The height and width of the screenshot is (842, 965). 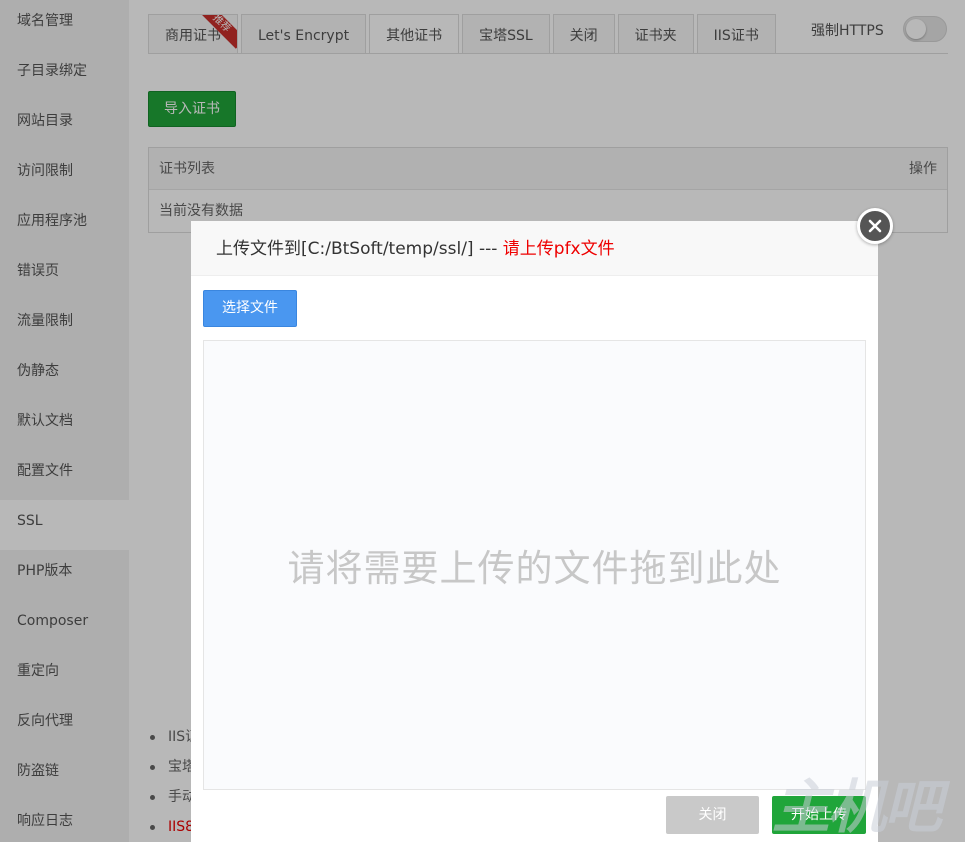 What do you see at coordinates (534, 568) in the screenshot?
I see `drop-hint: 请将需要上传的文件拖到此处` at bounding box center [534, 568].